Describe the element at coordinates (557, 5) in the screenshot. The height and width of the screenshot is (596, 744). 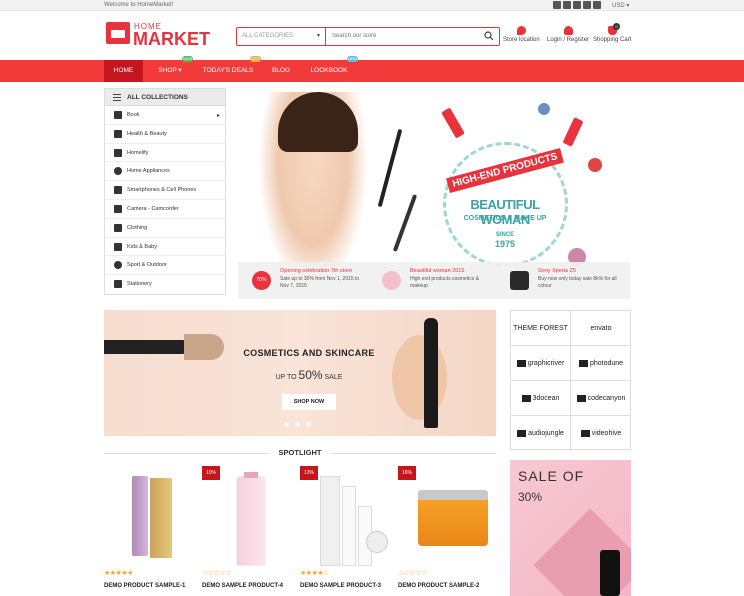
I see `twitter-icon` at that location.